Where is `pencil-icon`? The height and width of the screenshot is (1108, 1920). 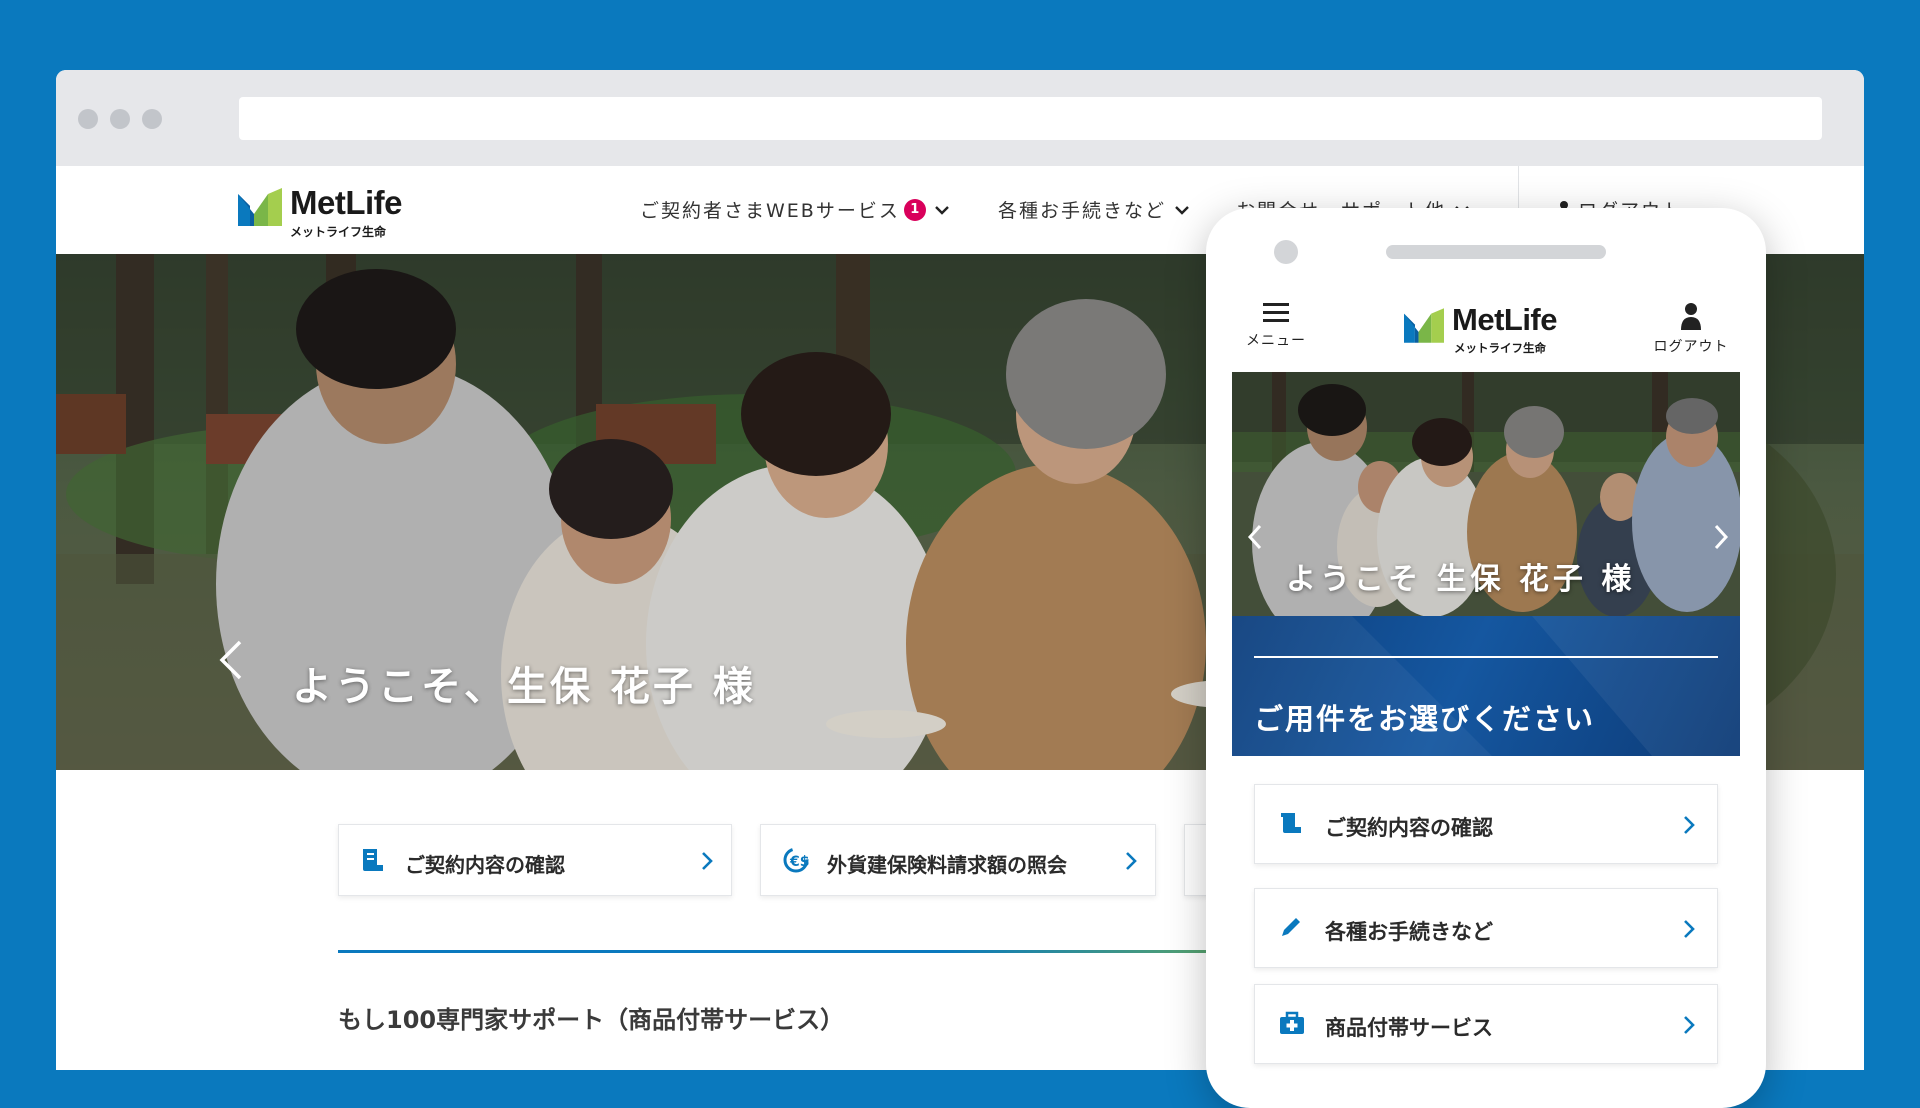 pencil-icon is located at coordinates (1291, 927).